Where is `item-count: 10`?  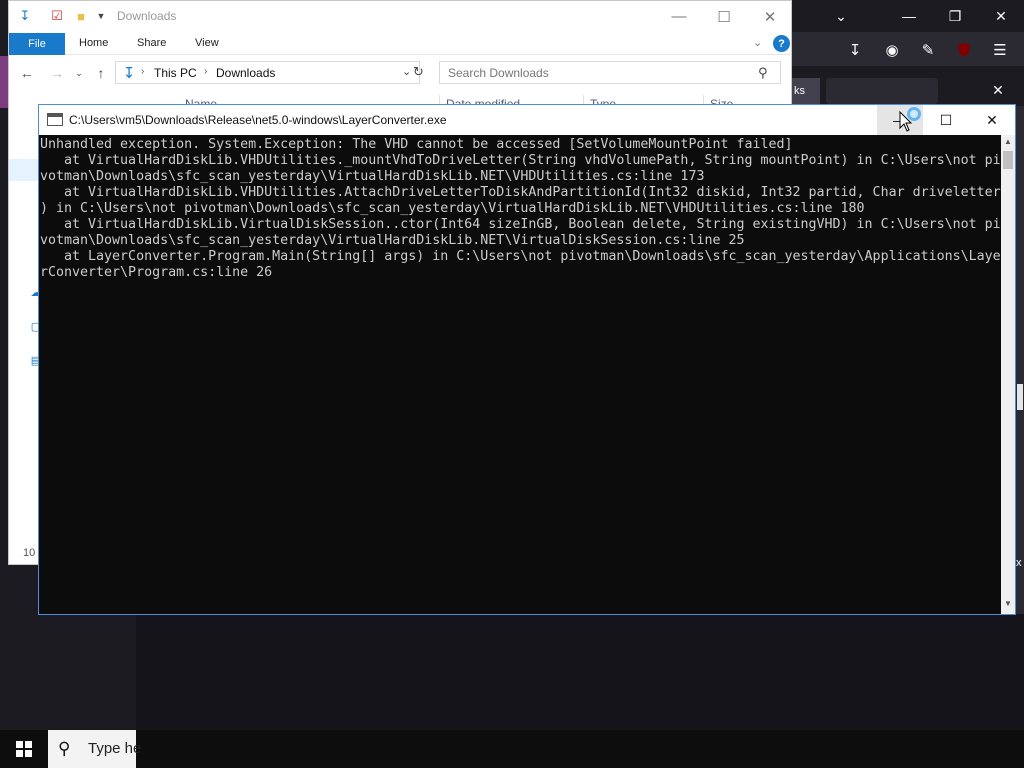
item-count: 10 is located at coordinates (29, 553).